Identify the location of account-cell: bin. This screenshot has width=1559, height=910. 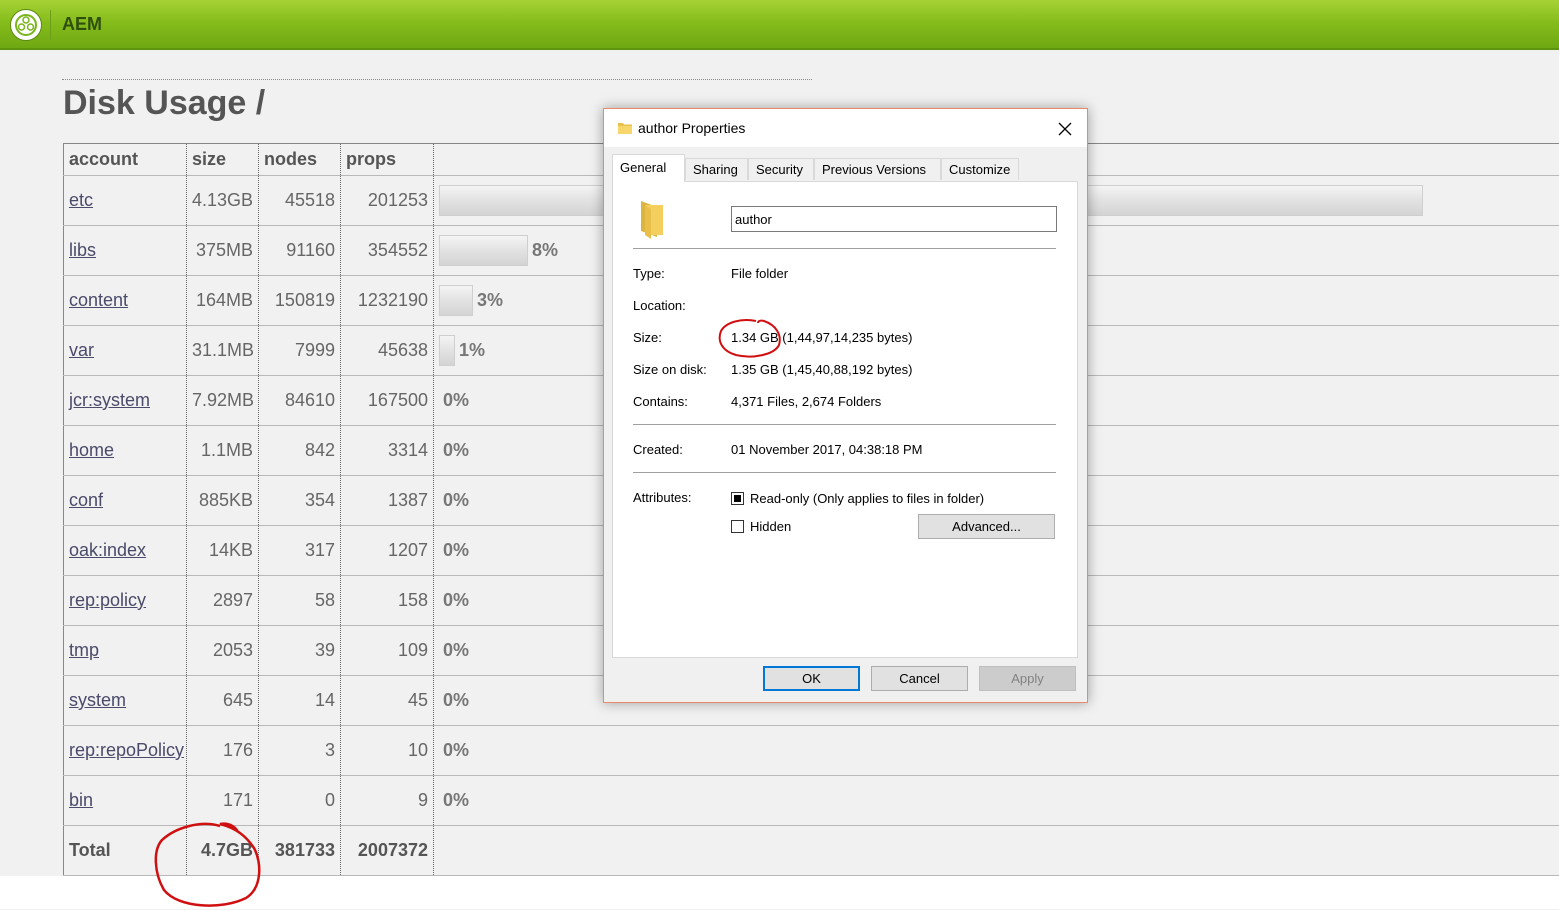
(125, 801).